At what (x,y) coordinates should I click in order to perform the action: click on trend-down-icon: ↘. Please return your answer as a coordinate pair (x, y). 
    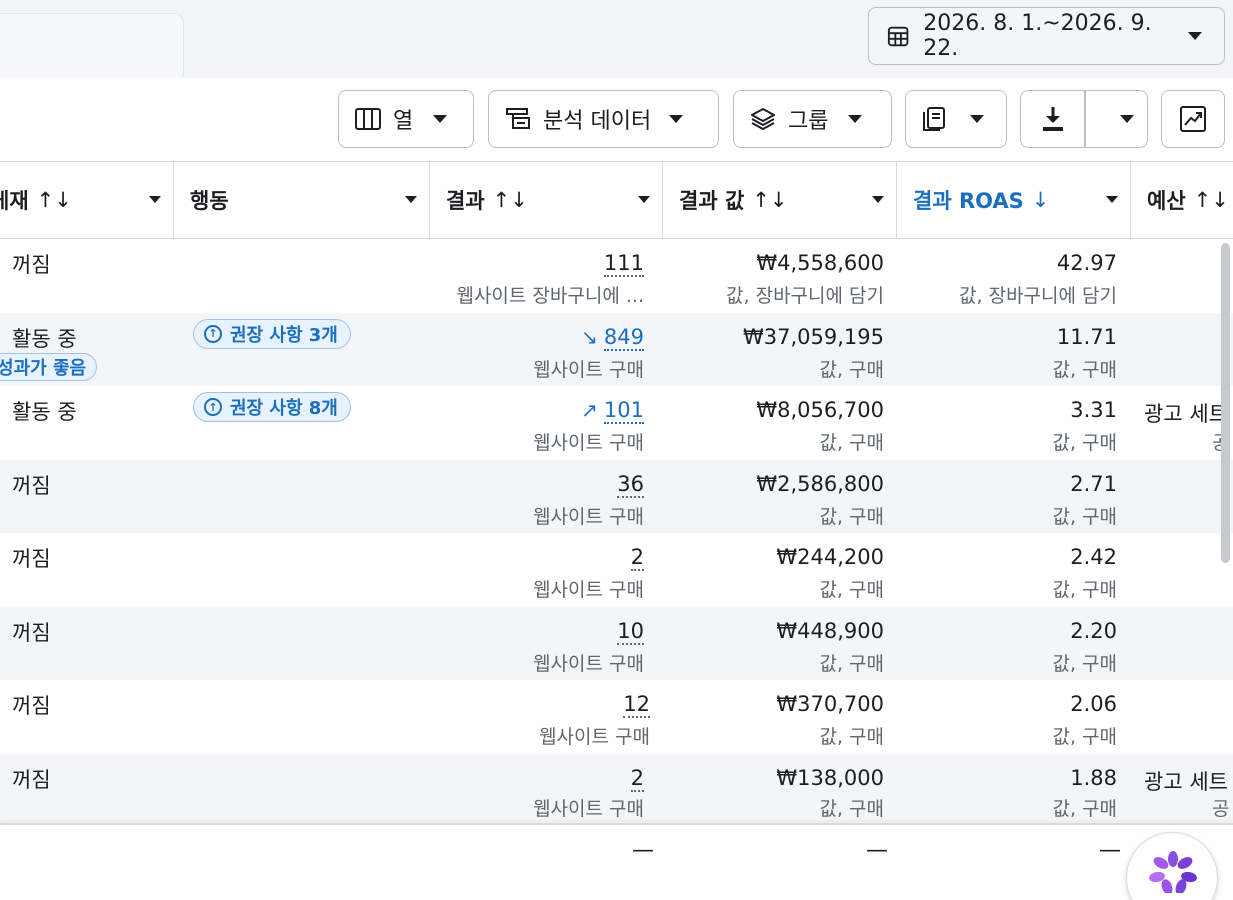
    Looking at the image, I should click on (589, 336).